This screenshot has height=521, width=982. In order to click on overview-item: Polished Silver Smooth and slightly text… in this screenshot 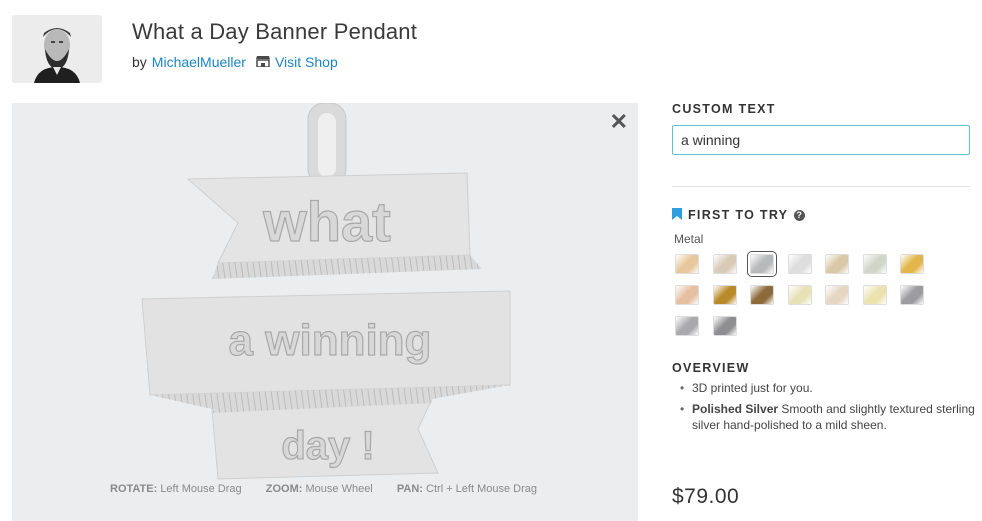, I will do `click(828, 417)`.